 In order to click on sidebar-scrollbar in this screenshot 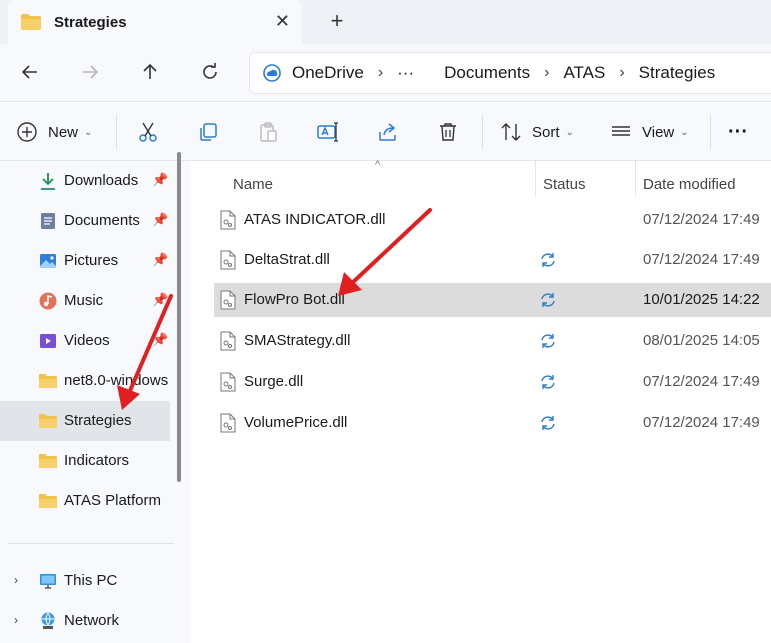, I will do `click(179, 317)`.